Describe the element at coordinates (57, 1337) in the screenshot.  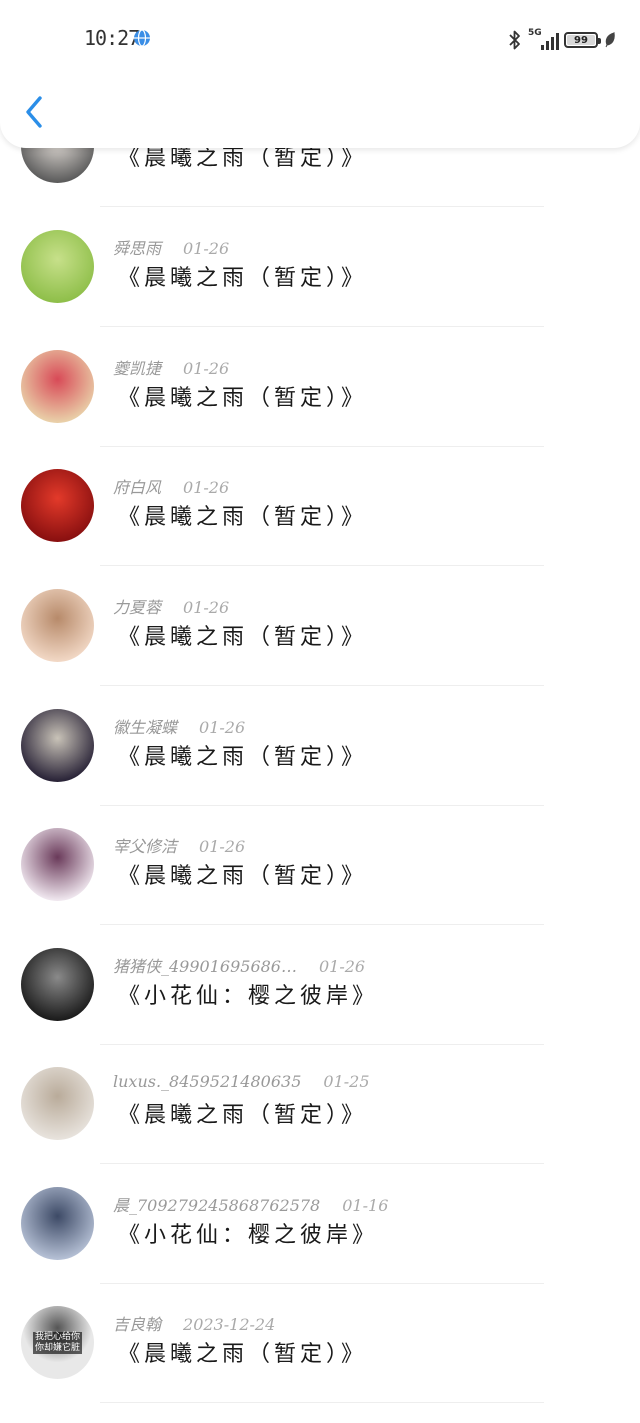
I see `avatar-text: 我把心给你` at that location.